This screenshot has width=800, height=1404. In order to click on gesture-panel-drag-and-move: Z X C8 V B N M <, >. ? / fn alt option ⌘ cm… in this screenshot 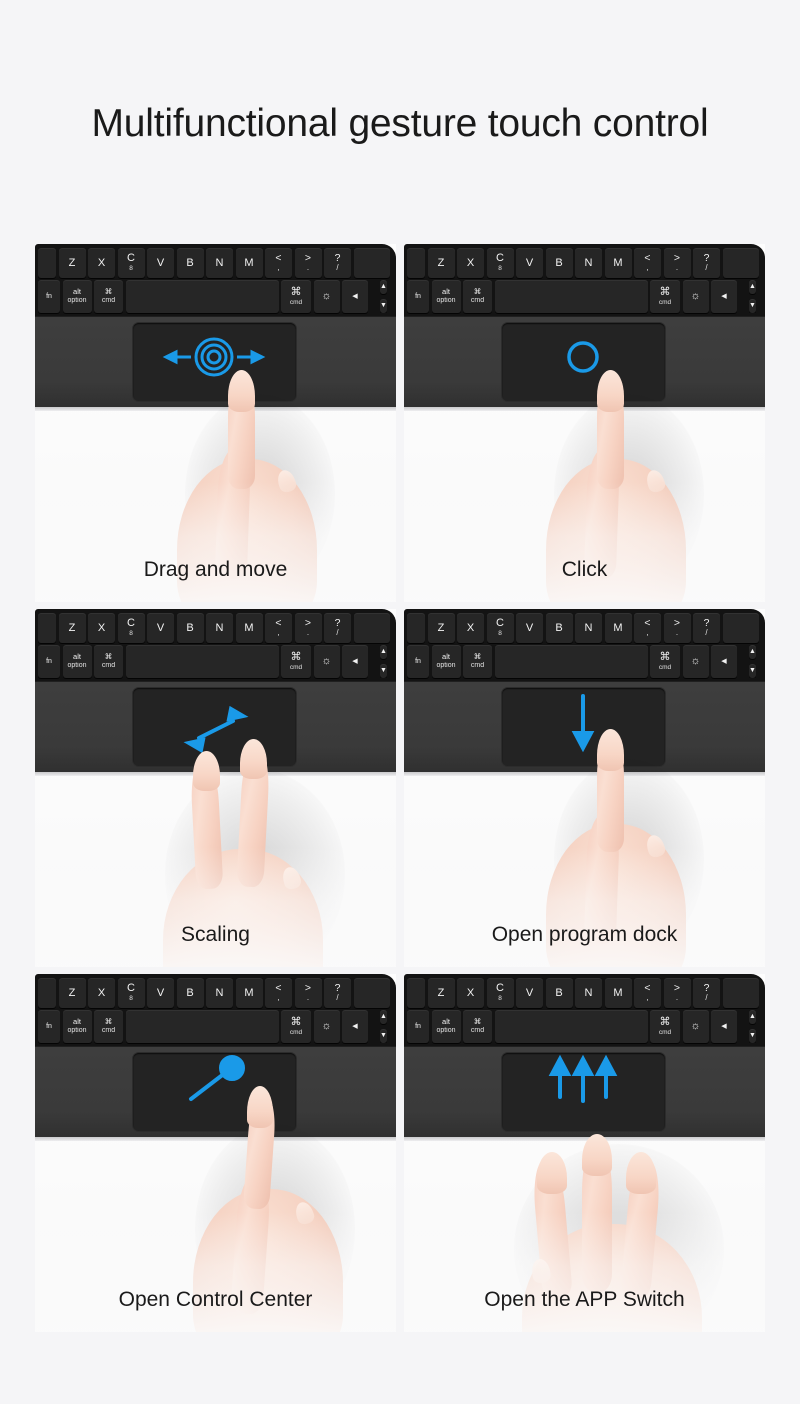, I will do `click(215, 423)`.